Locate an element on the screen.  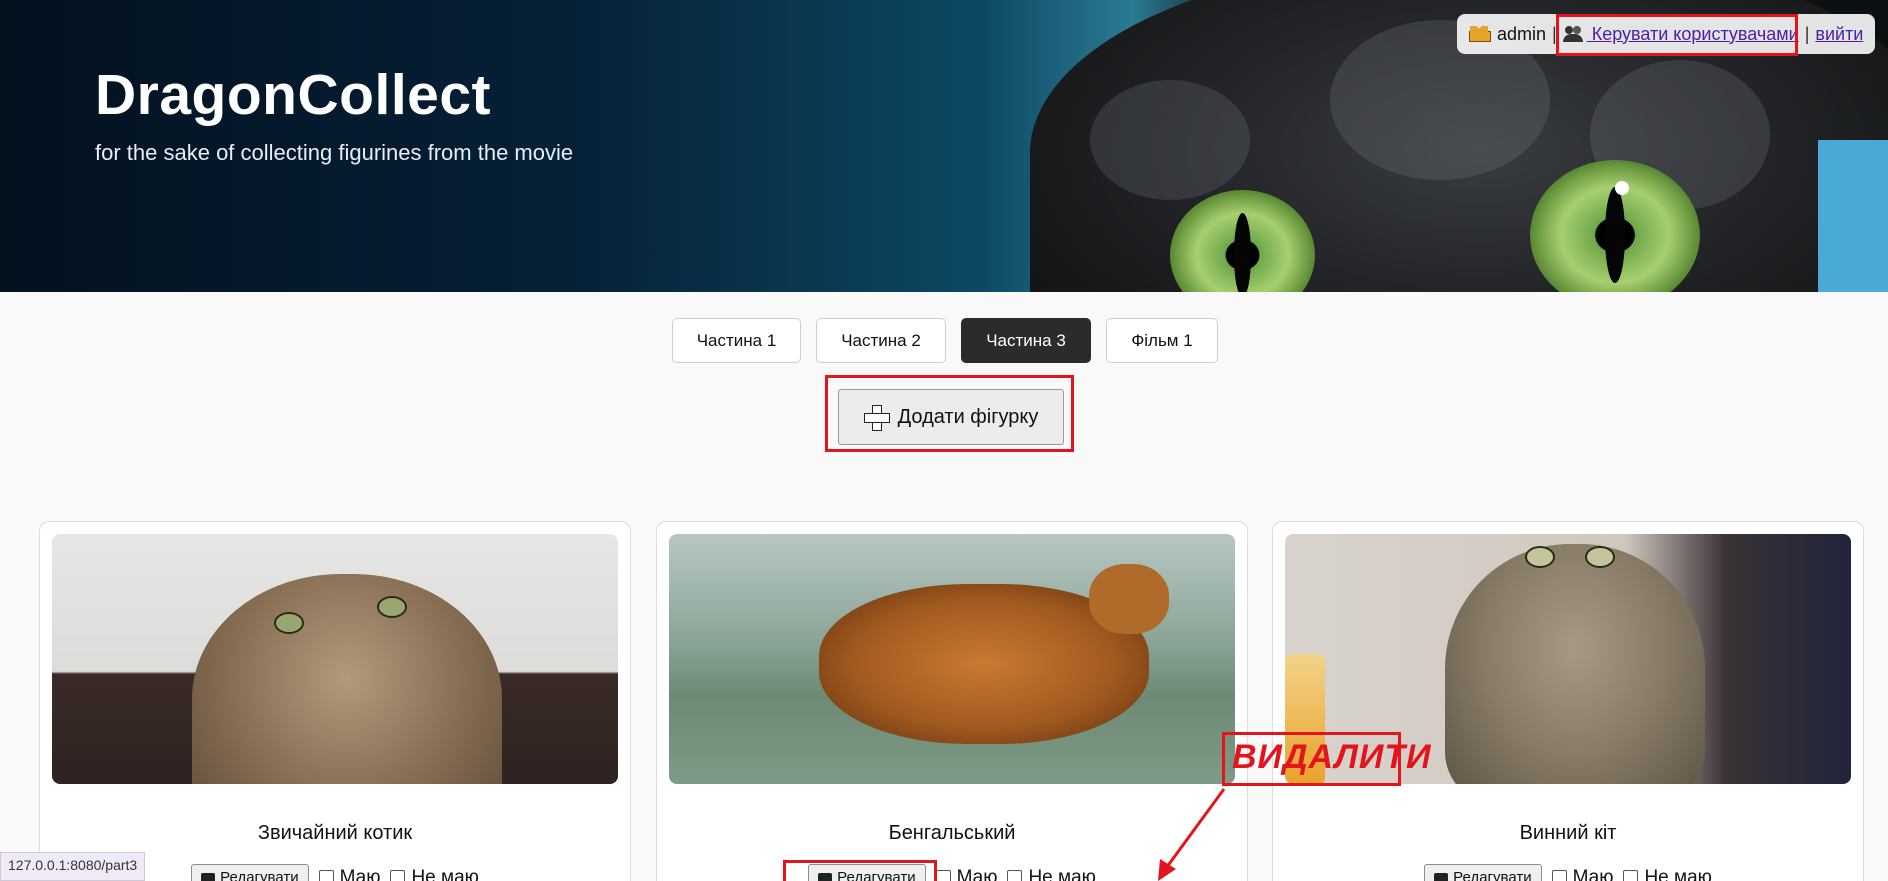
tab-part-1: Частина 1 is located at coordinates (736, 340).